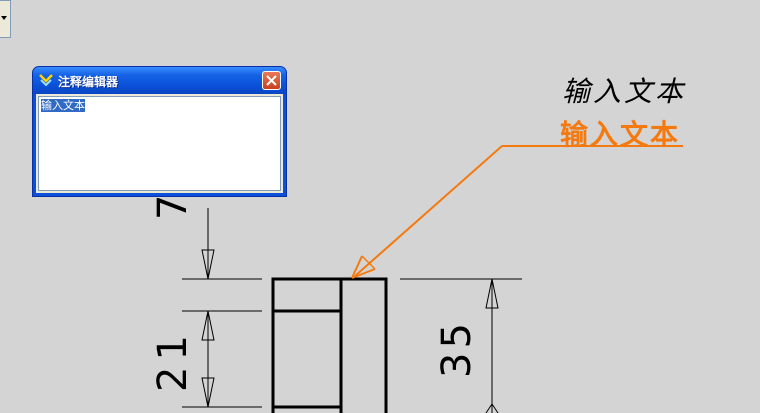 This screenshot has width=760, height=413. What do you see at coordinates (624, 91) in the screenshot?
I see `annotation-preview-text: 输入文本` at bounding box center [624, 91].